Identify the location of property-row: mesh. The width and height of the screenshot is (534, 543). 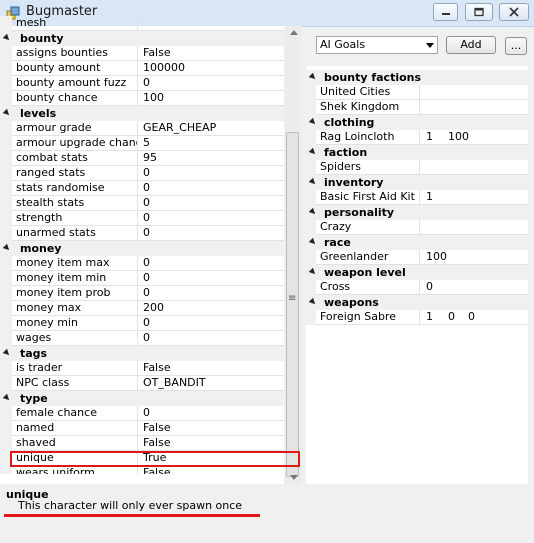
(143, 23).